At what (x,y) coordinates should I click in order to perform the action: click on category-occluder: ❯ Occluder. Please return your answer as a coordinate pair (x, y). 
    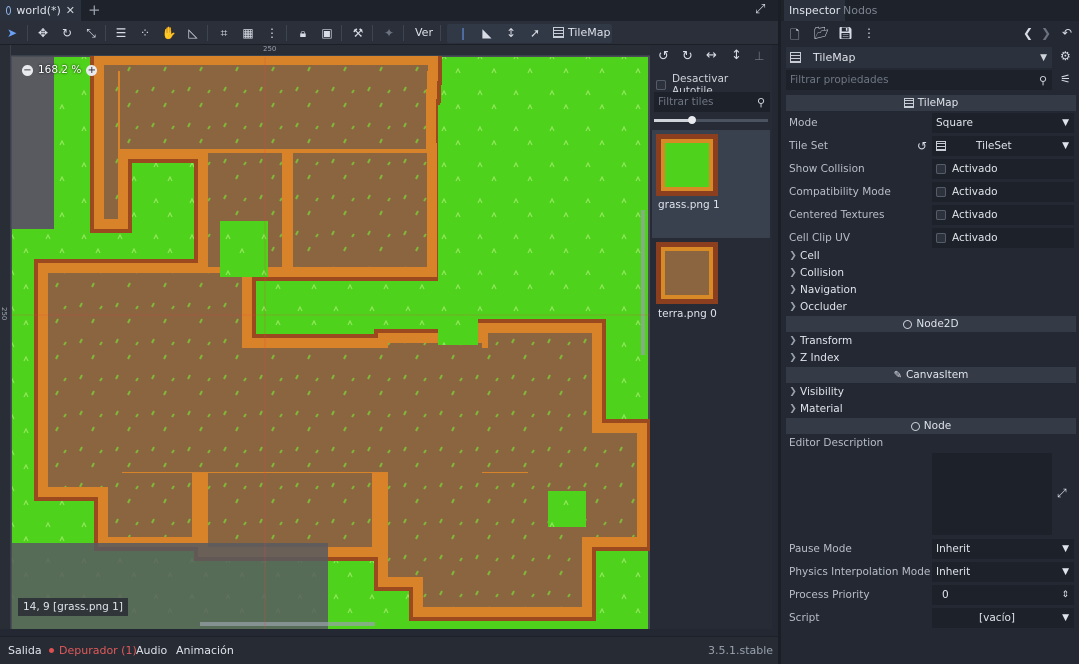
    Looking at the image, I should click on (816, 306).